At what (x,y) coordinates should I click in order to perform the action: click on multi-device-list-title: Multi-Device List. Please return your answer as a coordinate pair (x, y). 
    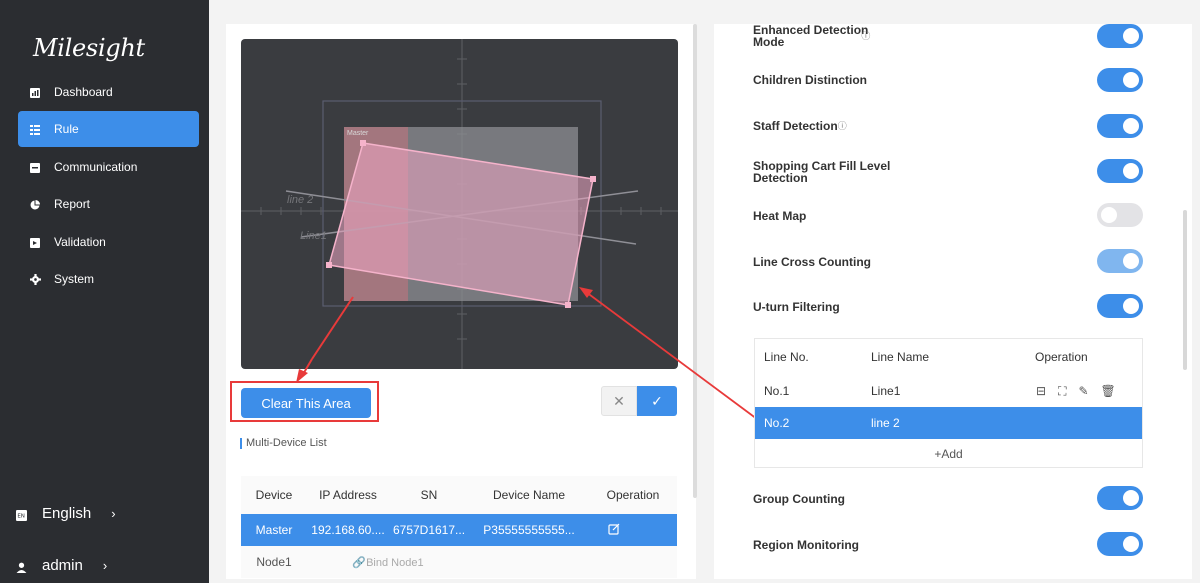
    Looking at the image, I should click on (283, 443).